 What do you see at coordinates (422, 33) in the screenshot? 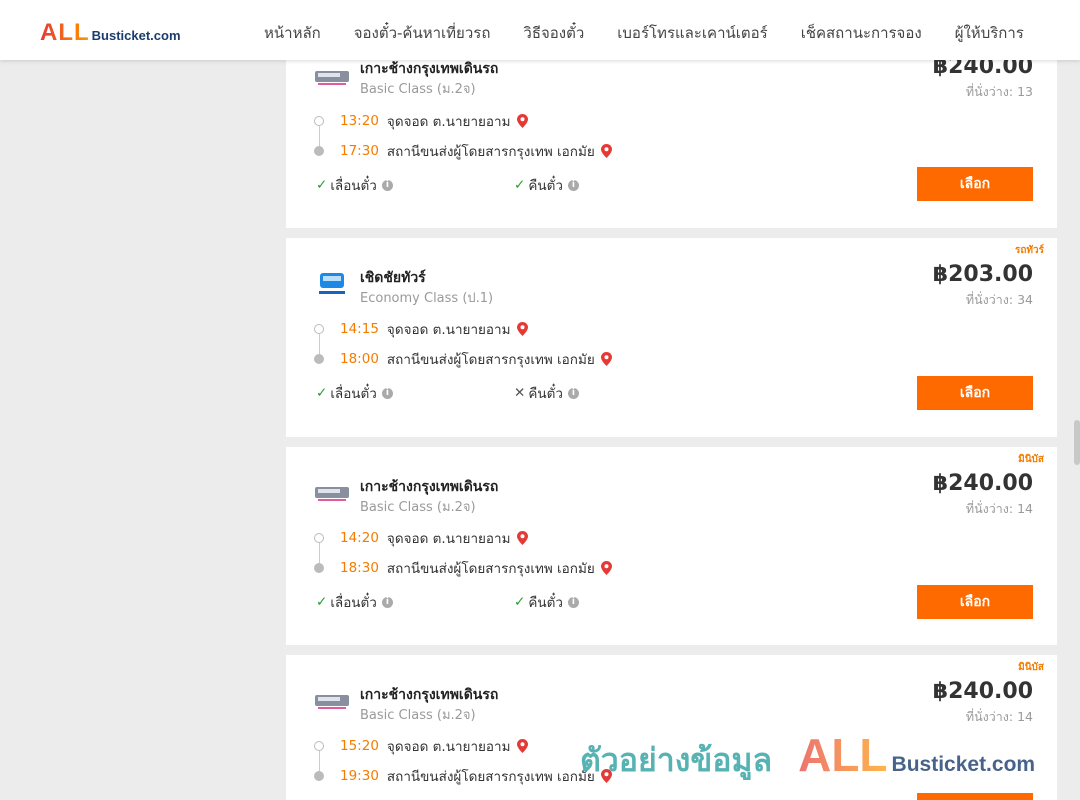
I see `nav-book-search: จองตั๋ว-ค้นหาเที่ยวรถ` at bounding box center [422, 33].